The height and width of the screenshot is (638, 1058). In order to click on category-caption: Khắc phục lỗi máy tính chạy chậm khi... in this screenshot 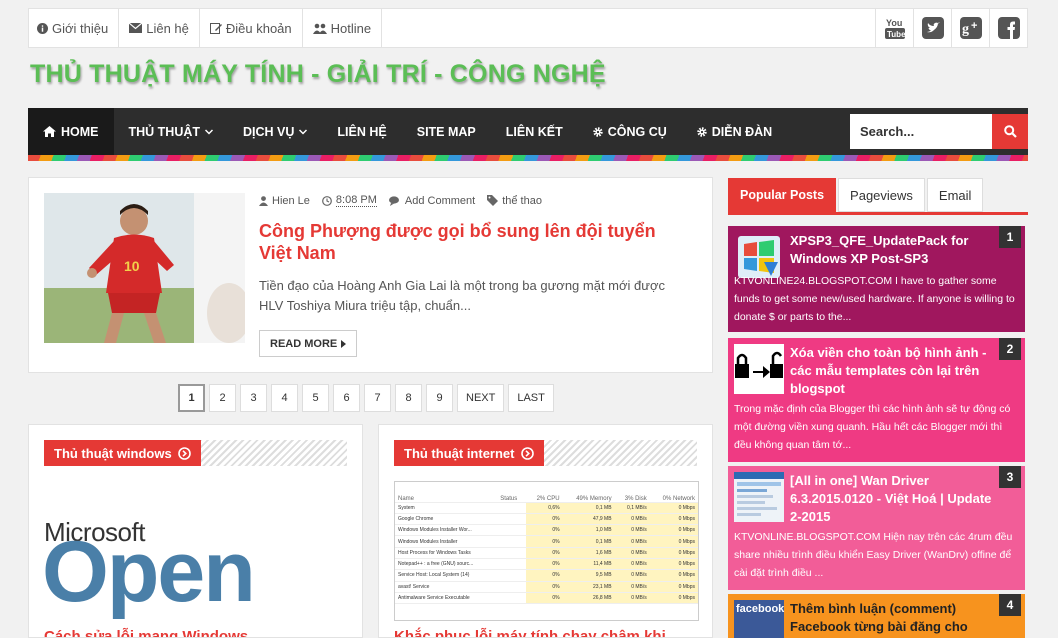, I will do `click(536, 632)`.